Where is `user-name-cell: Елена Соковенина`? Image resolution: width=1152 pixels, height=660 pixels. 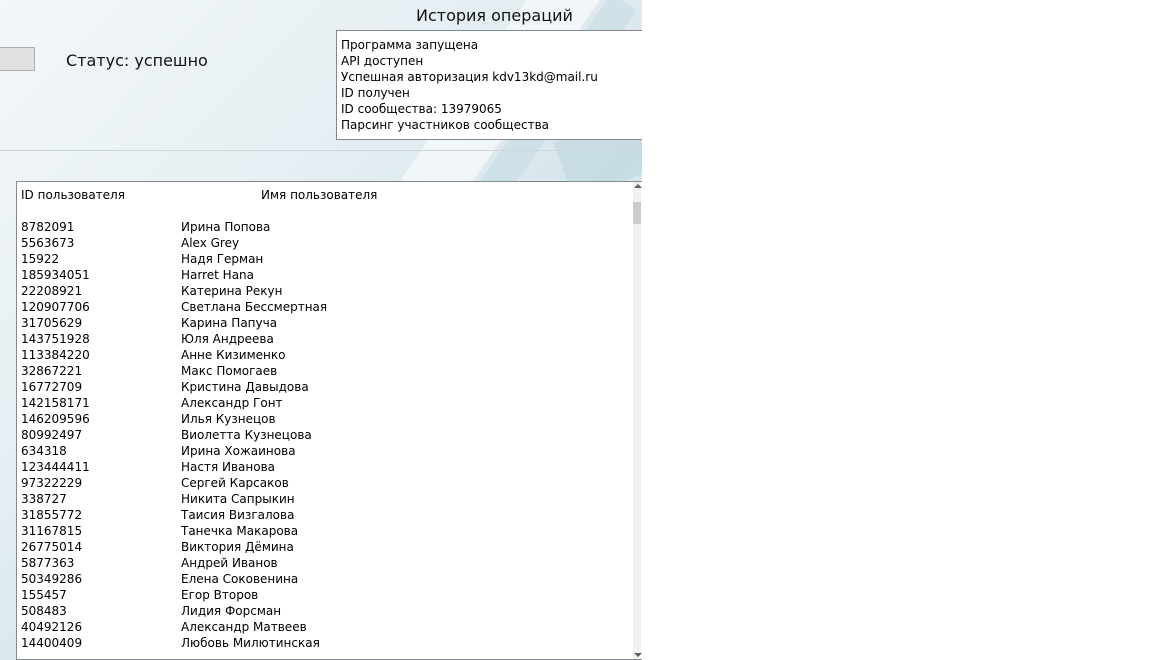
user-name-cell: Елена Соковенина is located at coordinates (240, 579).